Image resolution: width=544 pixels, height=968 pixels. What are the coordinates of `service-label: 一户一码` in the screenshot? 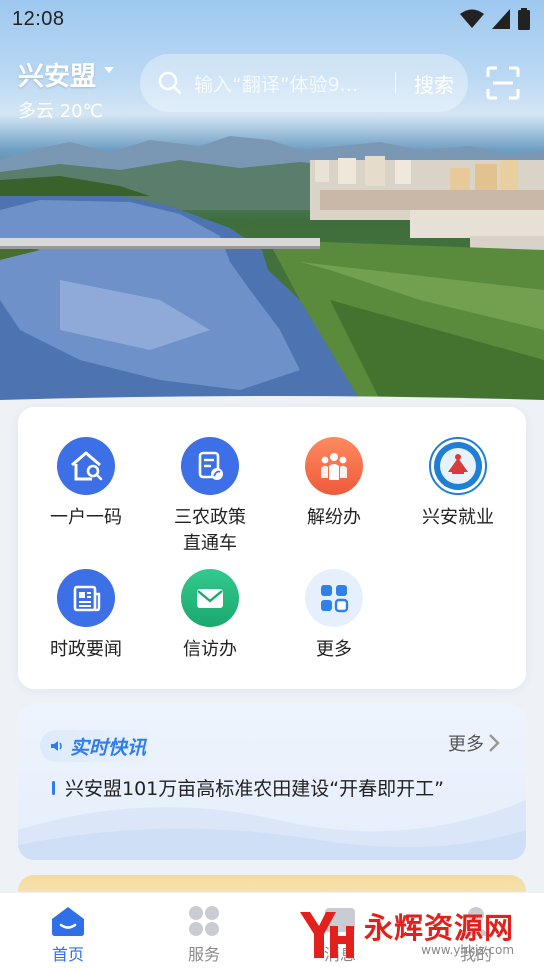 It's located at (86, 517).